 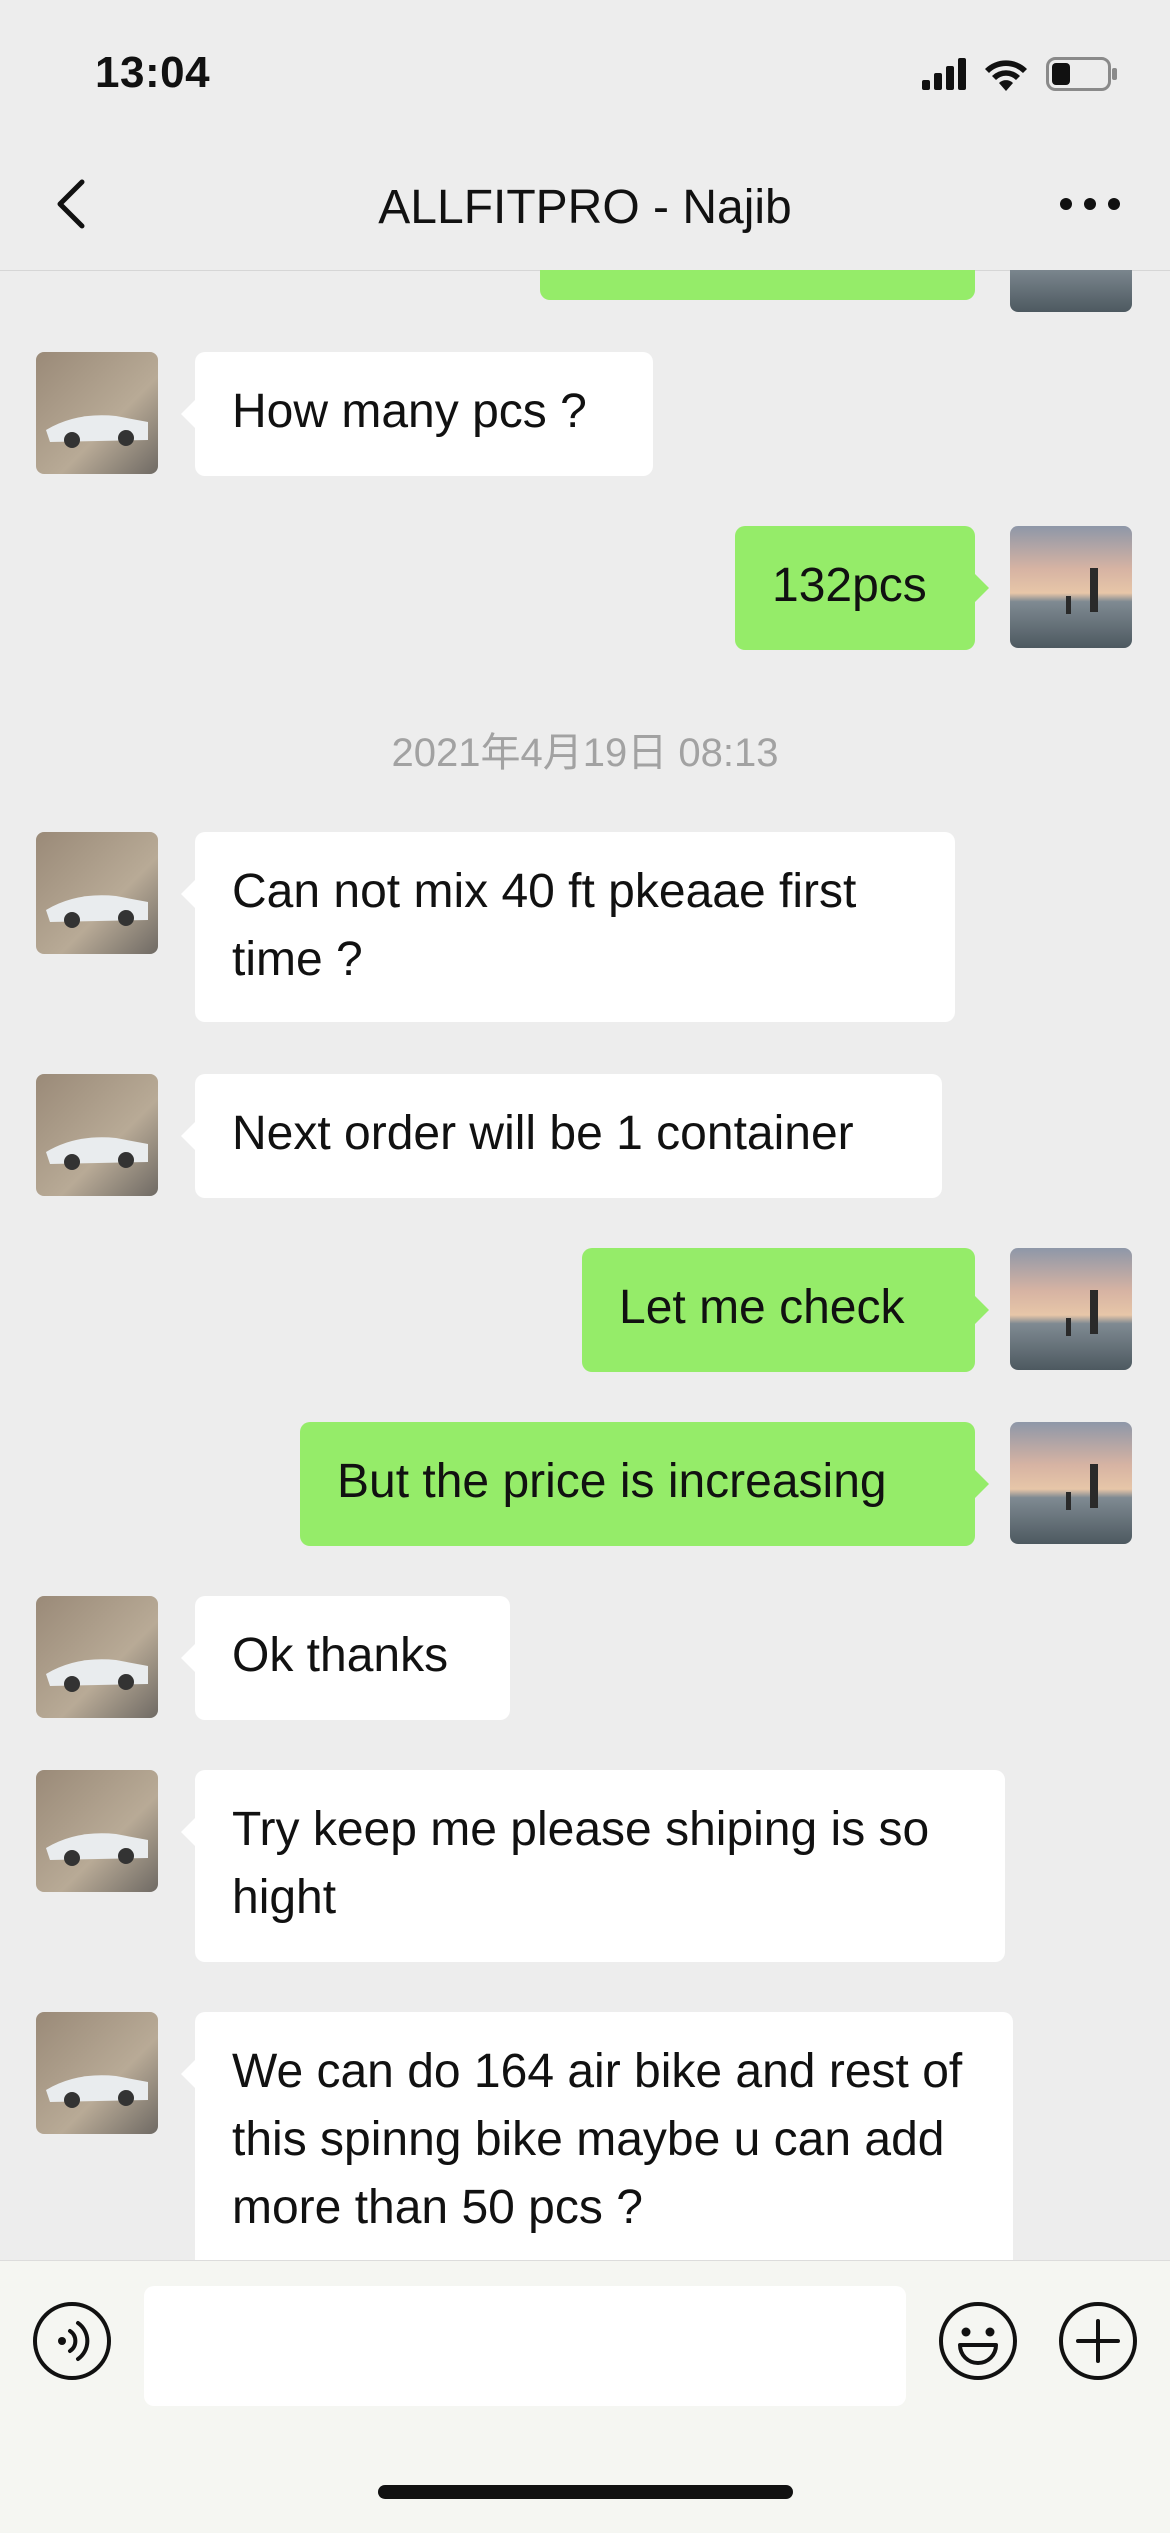 I want to click on chat-title: ALLFITPRO - Najib, so click(x=585, y=207).